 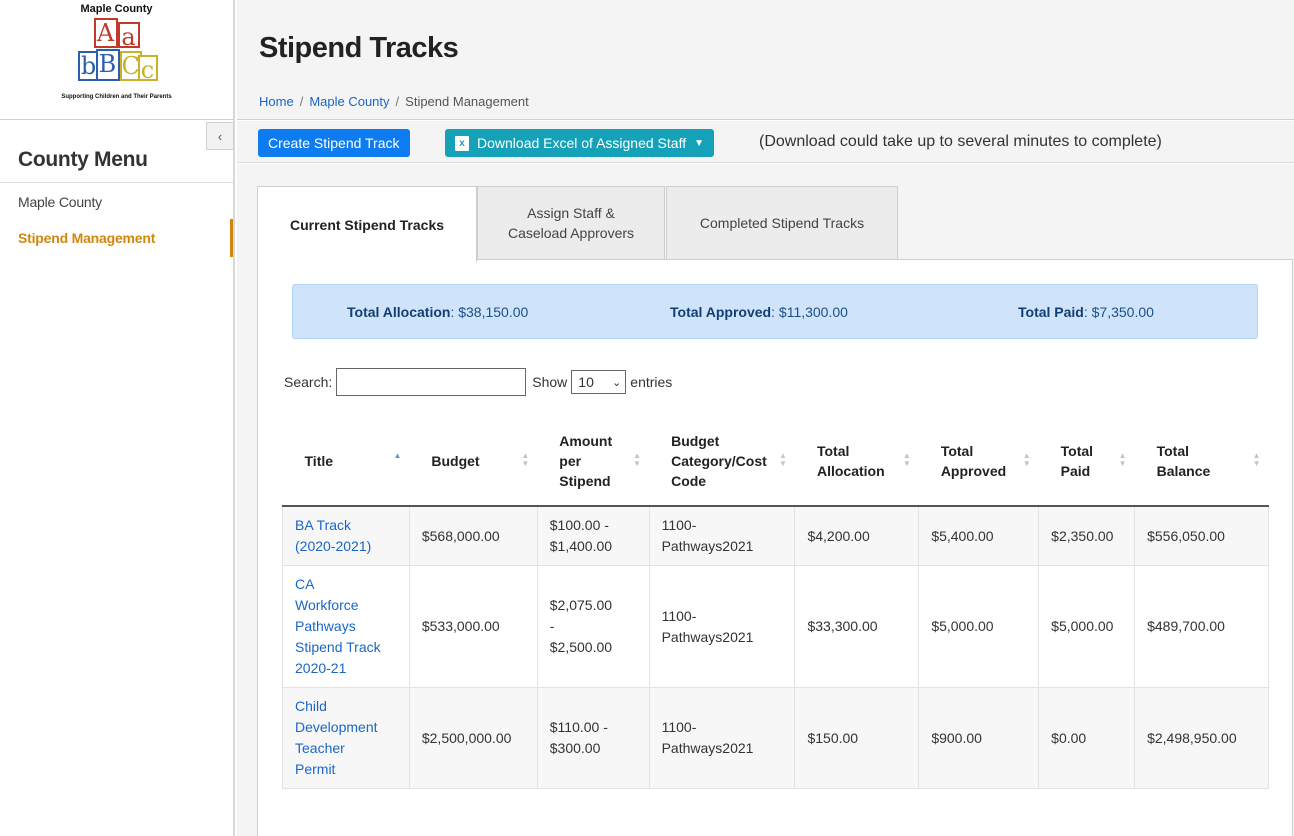 I want to click on collapse-sidebar-button: ‹, so click(x=220, y=136).